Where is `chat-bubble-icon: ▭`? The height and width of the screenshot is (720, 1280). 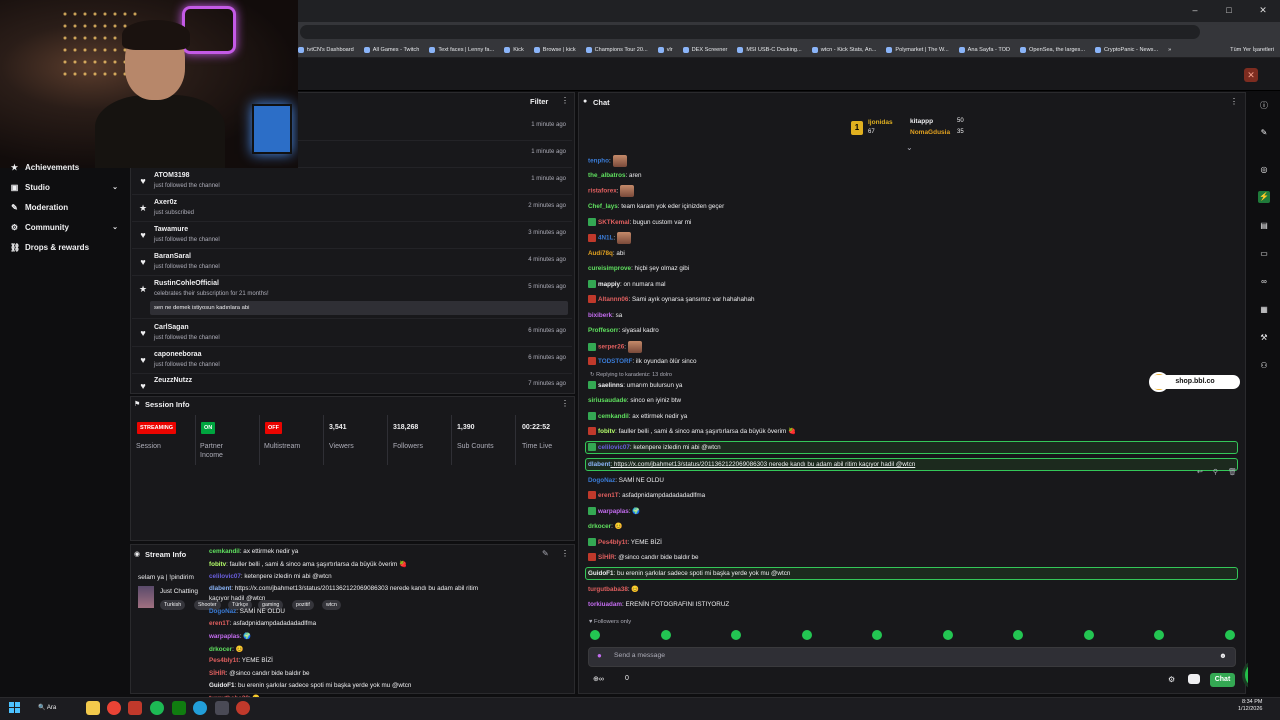
chat-bubble-icon: ▭ is located at coordinates (1264, 254).